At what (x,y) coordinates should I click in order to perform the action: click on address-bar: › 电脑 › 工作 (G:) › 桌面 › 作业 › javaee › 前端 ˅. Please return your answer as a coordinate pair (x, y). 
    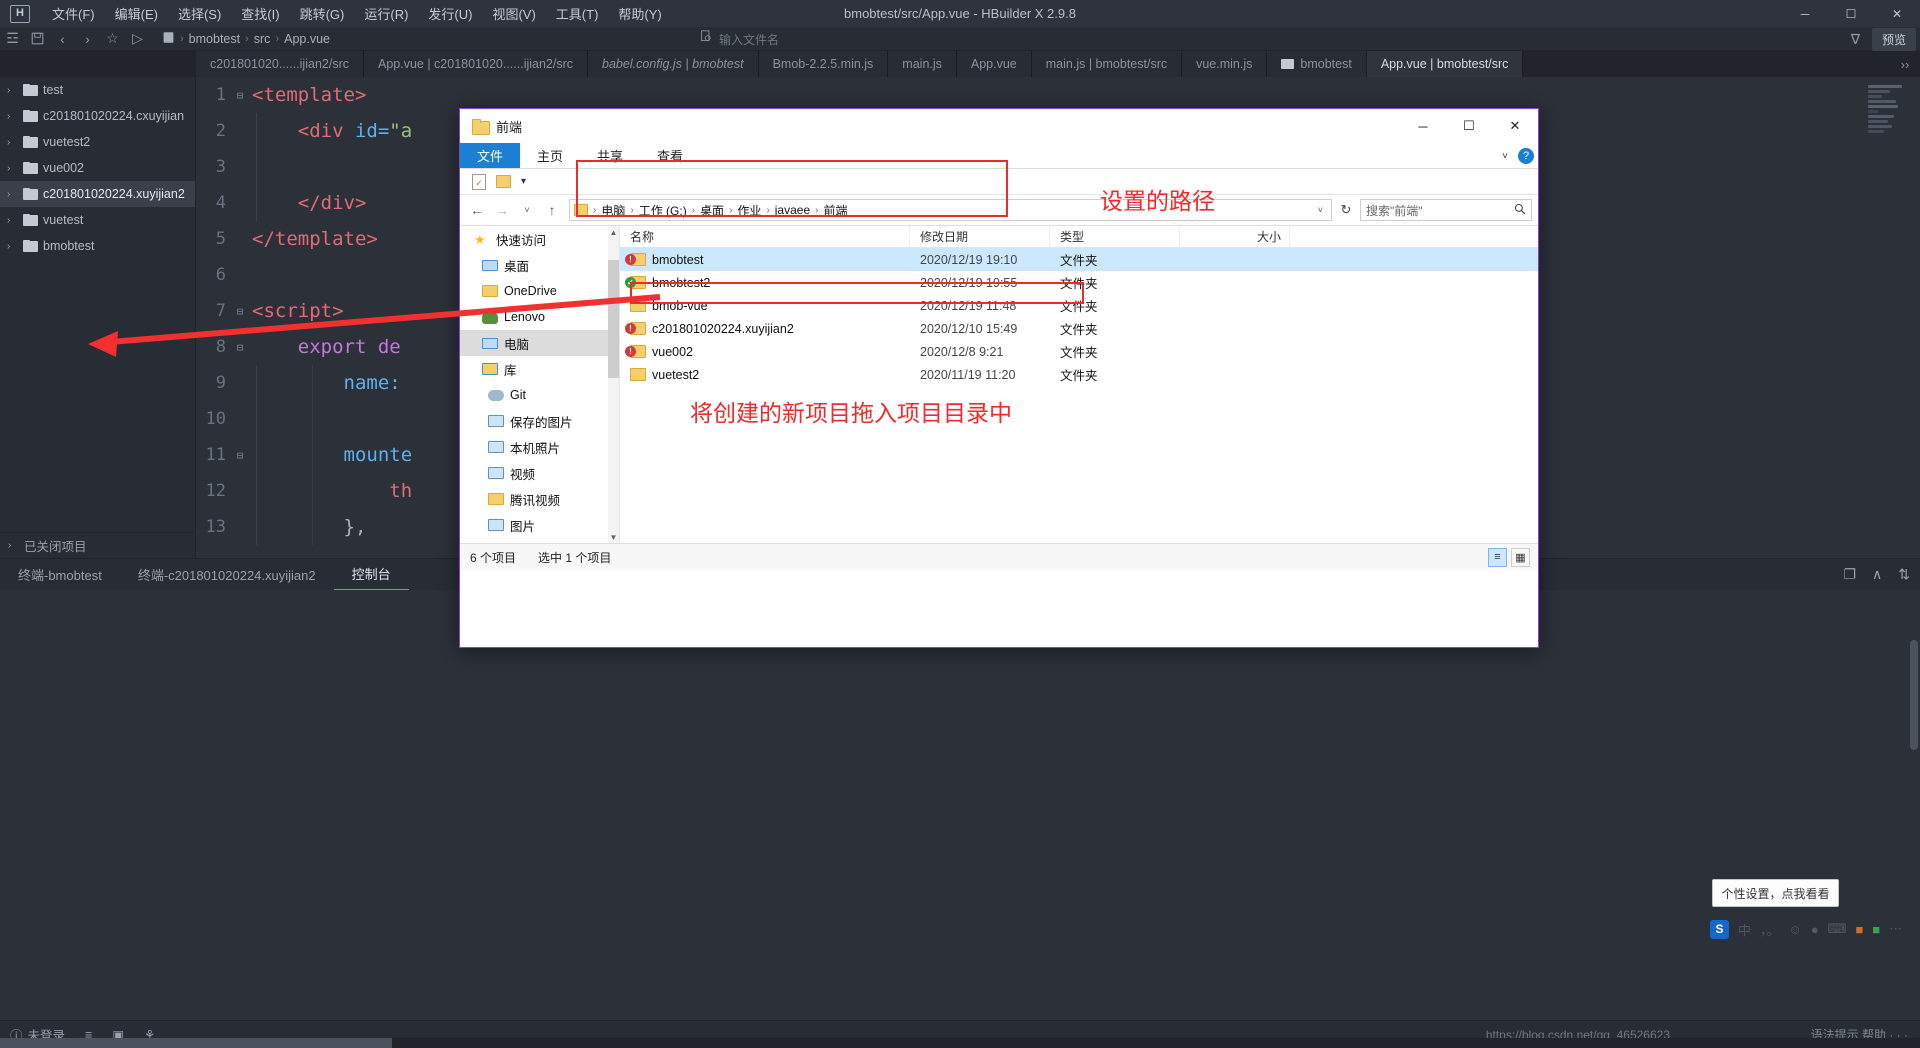
    Looking at the image, I should click on (950, 210).